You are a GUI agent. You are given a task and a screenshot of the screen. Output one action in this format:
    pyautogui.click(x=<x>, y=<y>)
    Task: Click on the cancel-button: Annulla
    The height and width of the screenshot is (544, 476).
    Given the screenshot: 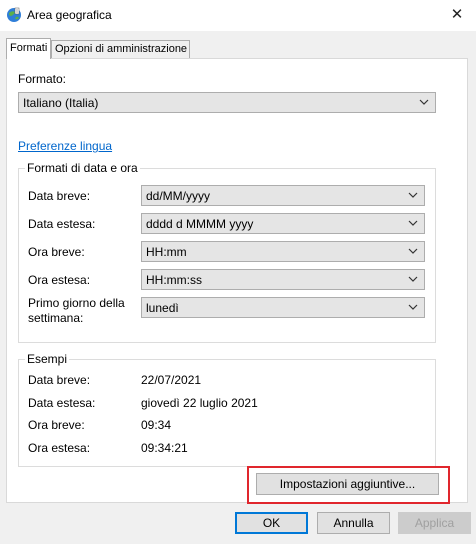 What is the action you would take?
    pyautogui.click(x=353, y=523)
    